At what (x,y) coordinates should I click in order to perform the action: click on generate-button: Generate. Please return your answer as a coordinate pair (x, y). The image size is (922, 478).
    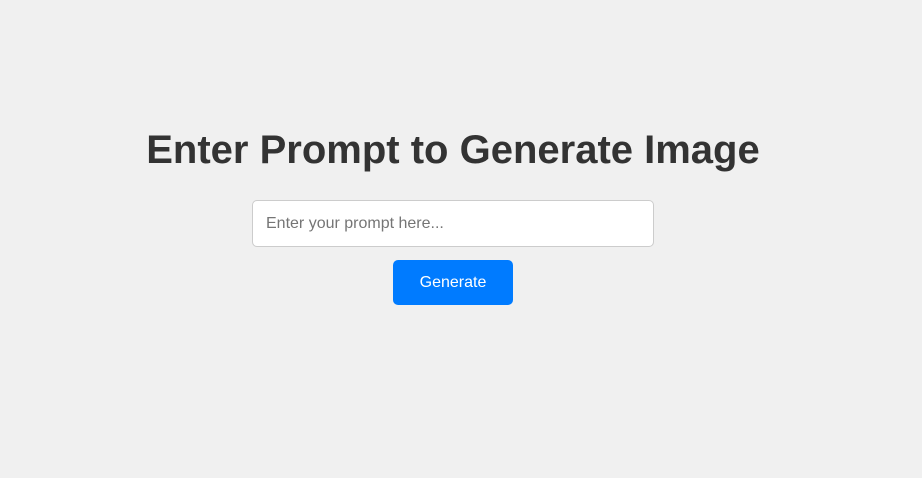
    Looking at the image, I should click on (453, 282).